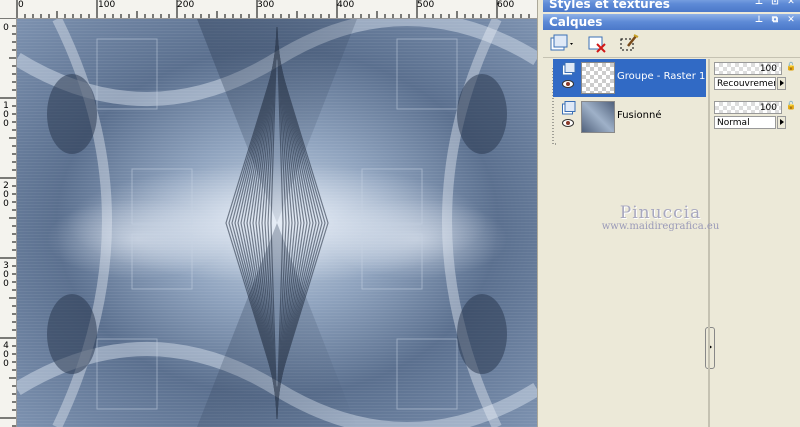 The height and width of the screenshot is (427, 800). I want to click on raster-icon, so click(569, 108).